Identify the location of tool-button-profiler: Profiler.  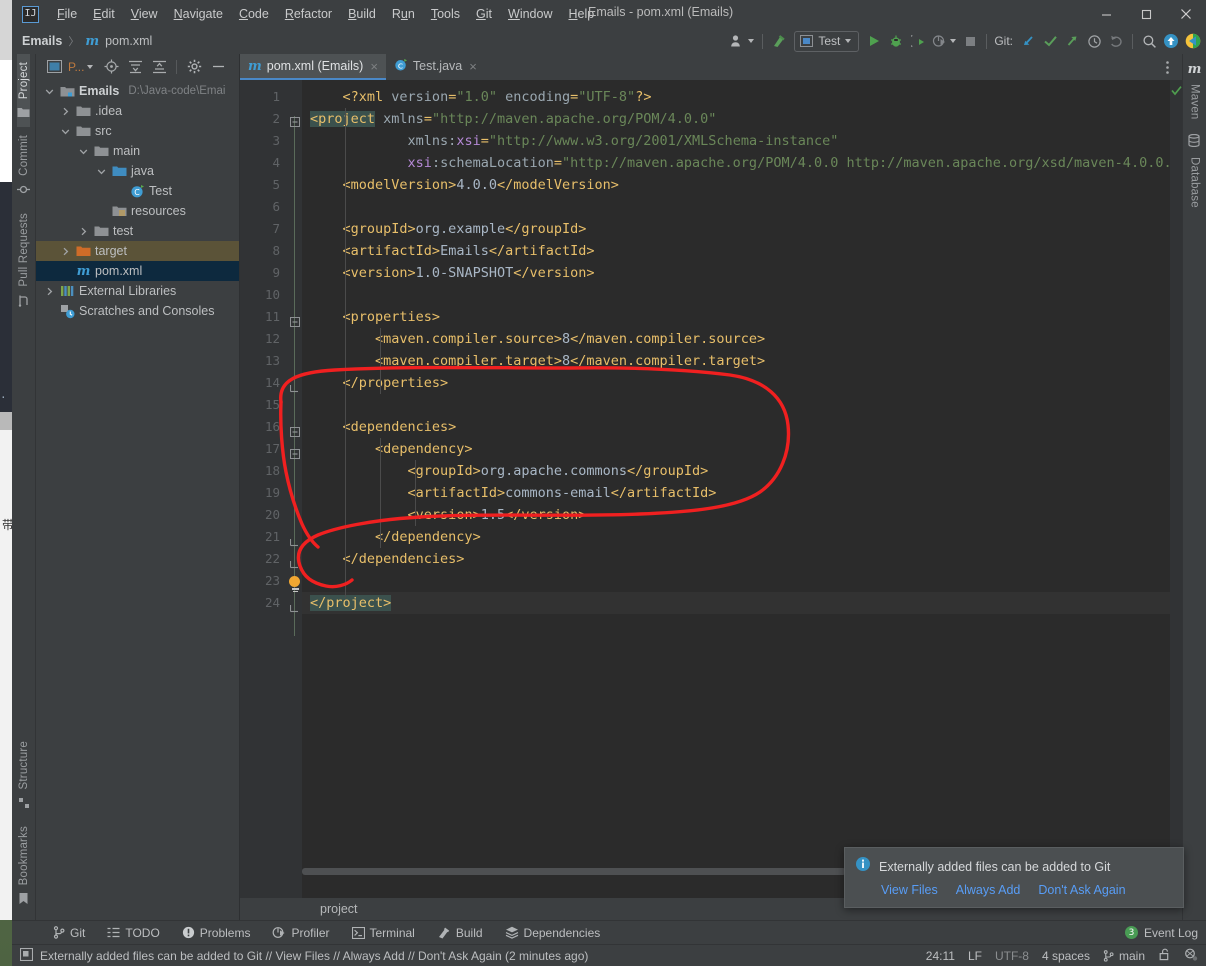
(300, 933).